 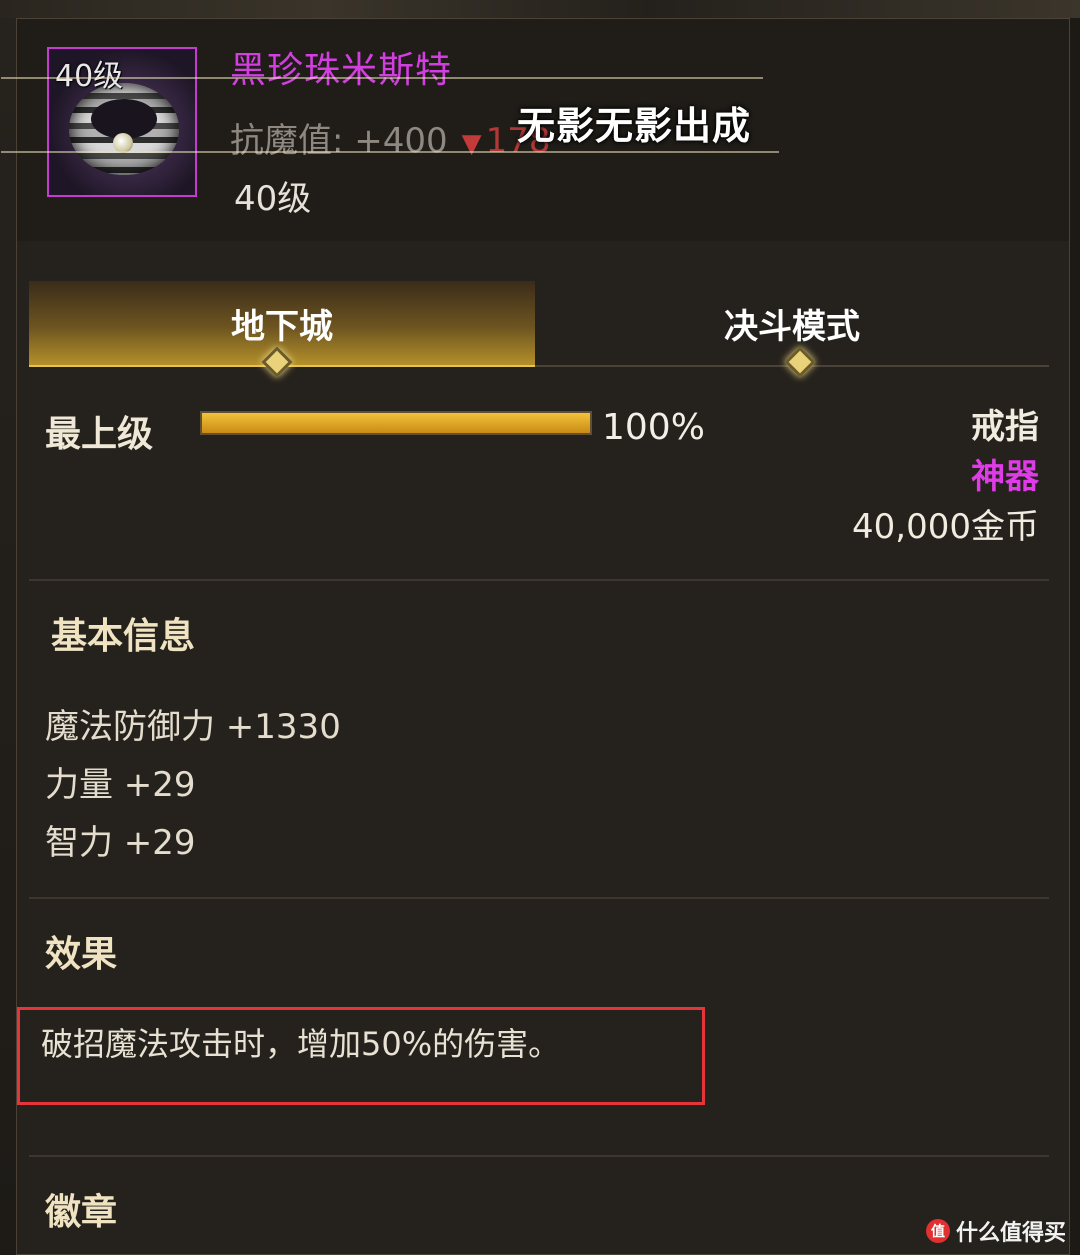 What do you see at coordinates (539, 324) in the screenshot?
I see `mode-tabs: 地下城 决斗模式` at bounding box center [539, 324].